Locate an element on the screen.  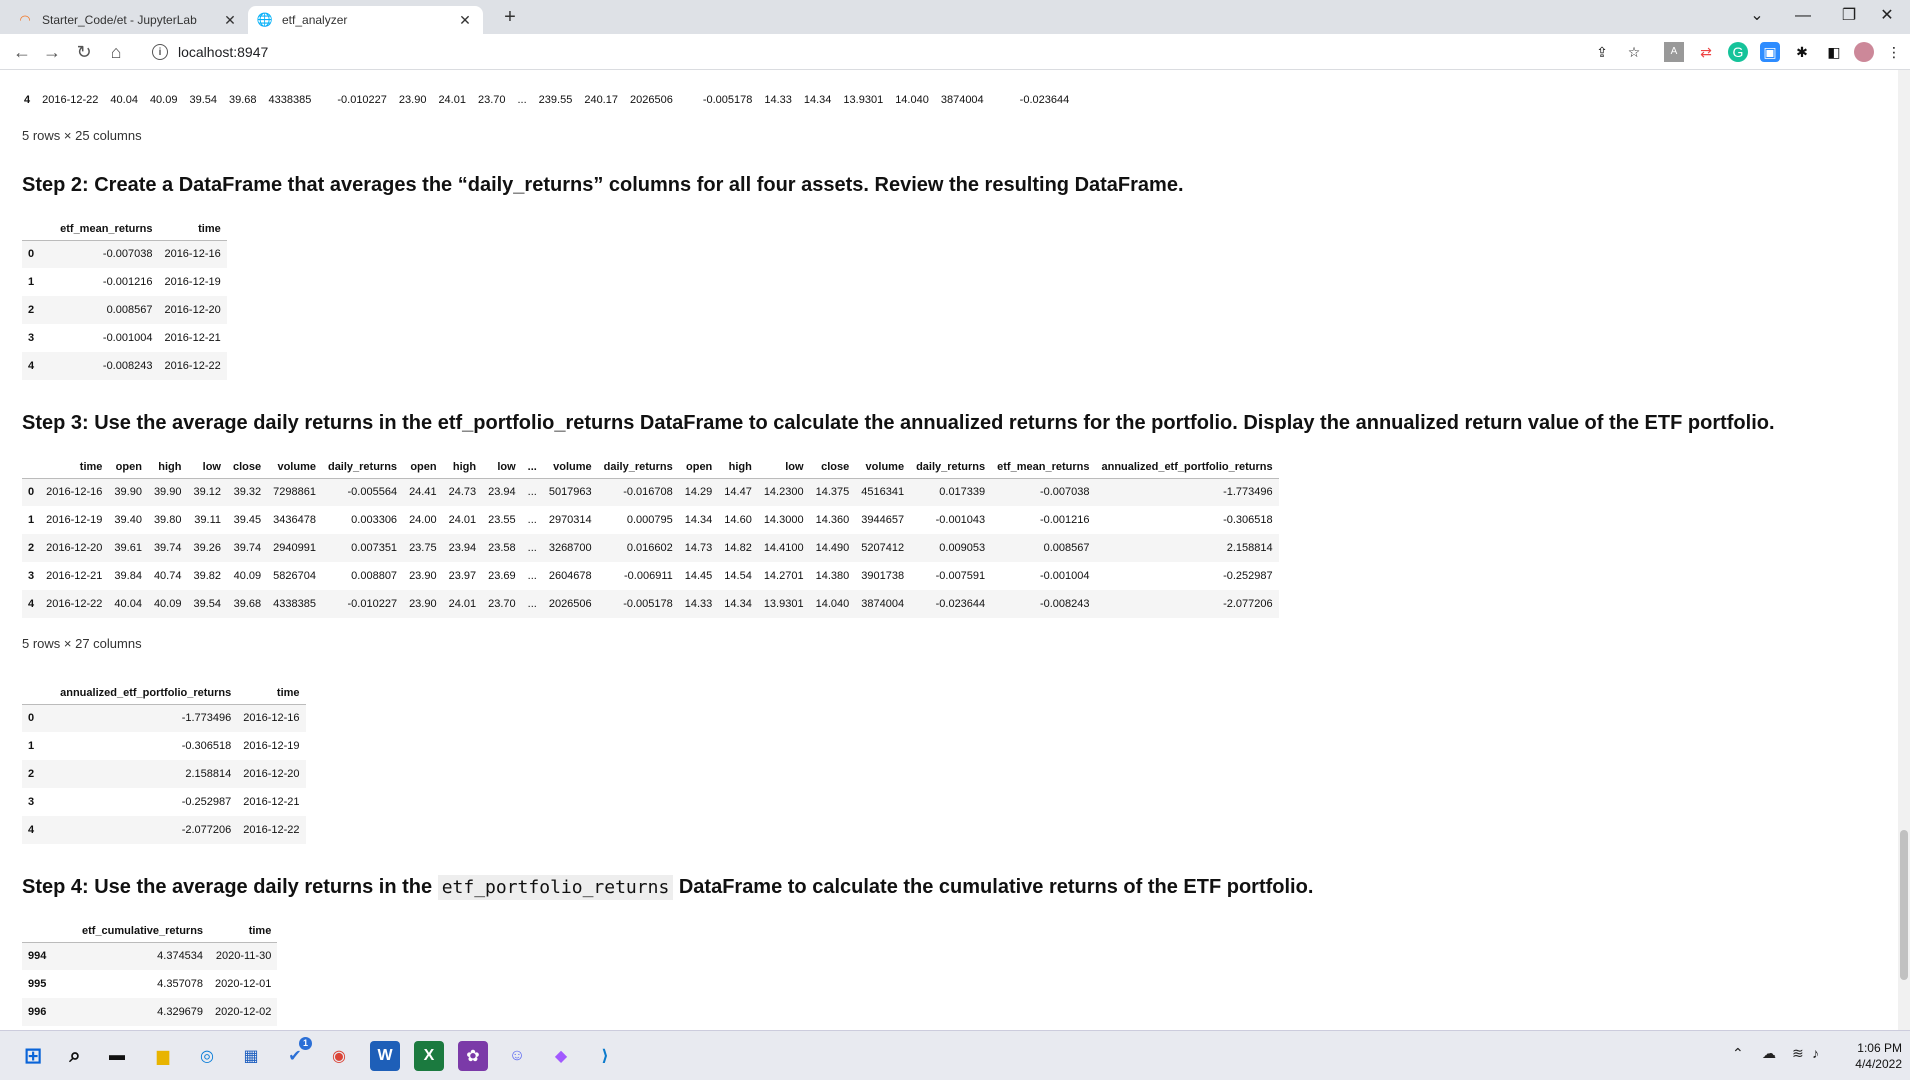
cell: 23.90 is located at coordinates (423, 576).